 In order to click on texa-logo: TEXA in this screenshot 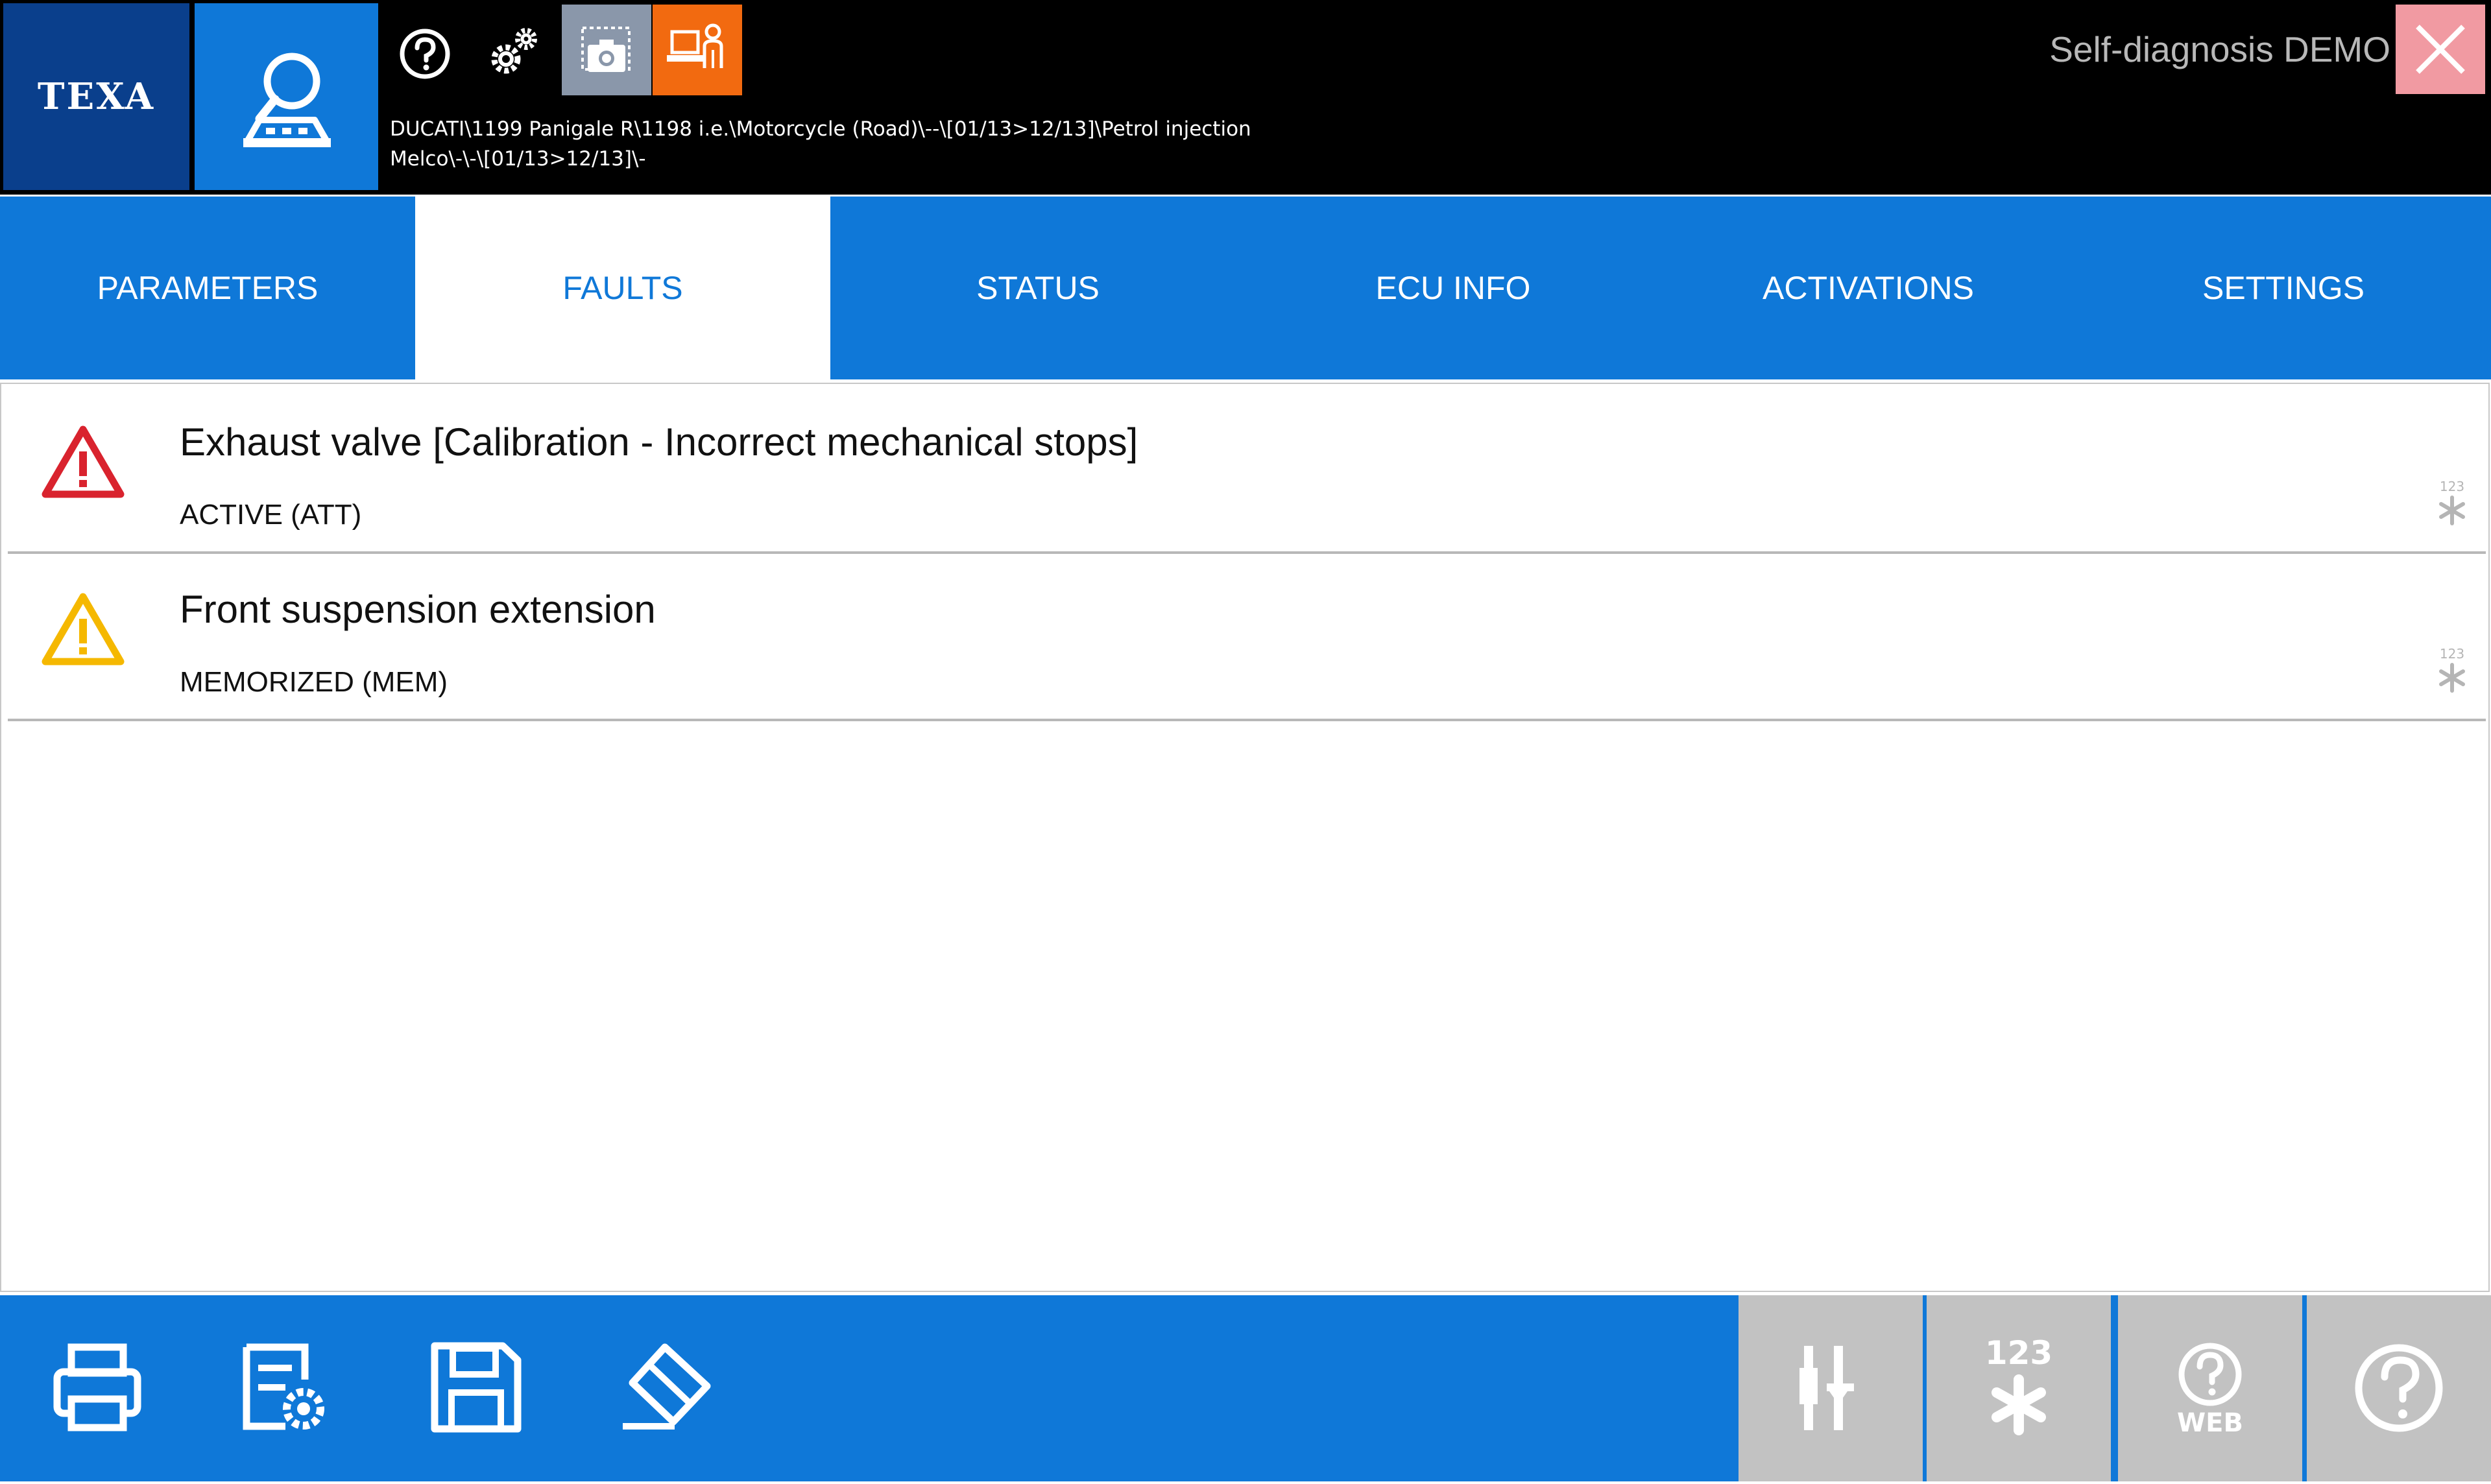, I will do `click(96, 97)`.